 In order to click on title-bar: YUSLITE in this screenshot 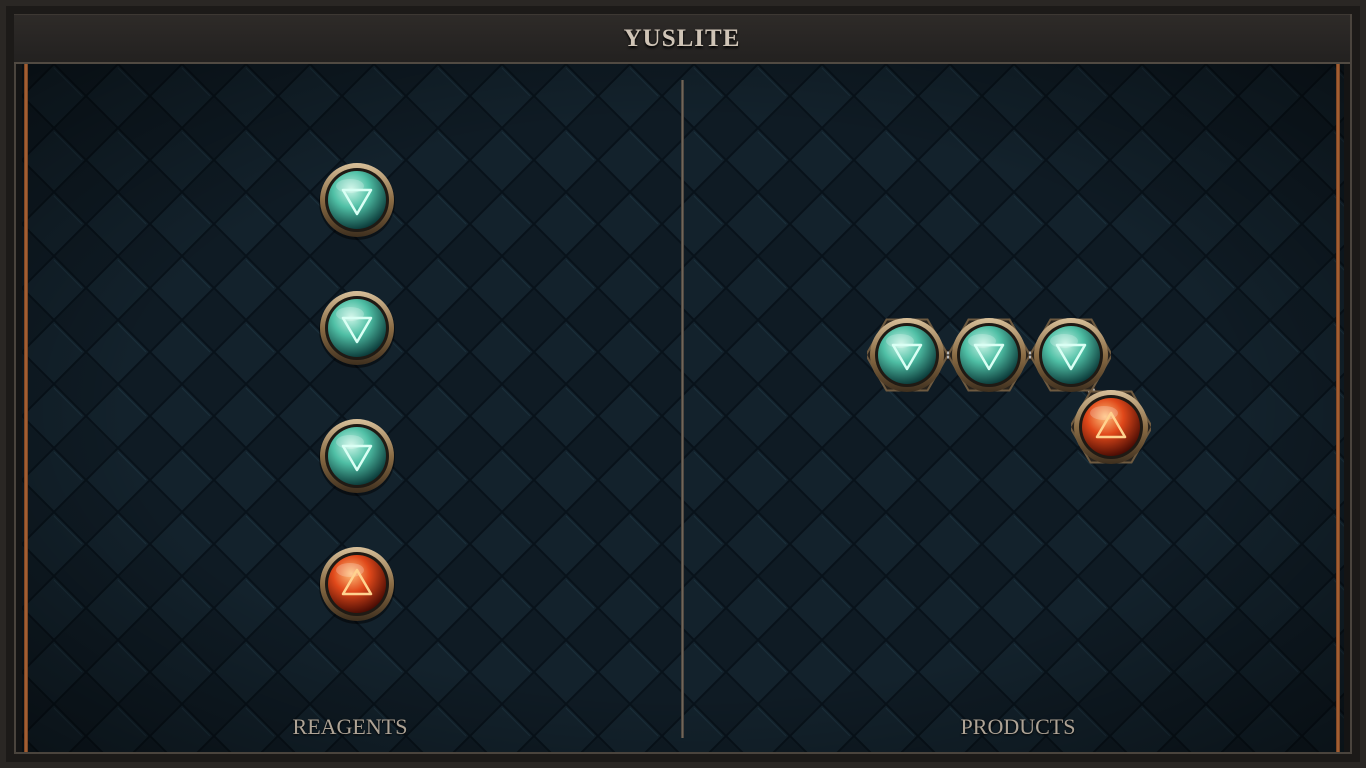, I will do `click(682, 39)`.